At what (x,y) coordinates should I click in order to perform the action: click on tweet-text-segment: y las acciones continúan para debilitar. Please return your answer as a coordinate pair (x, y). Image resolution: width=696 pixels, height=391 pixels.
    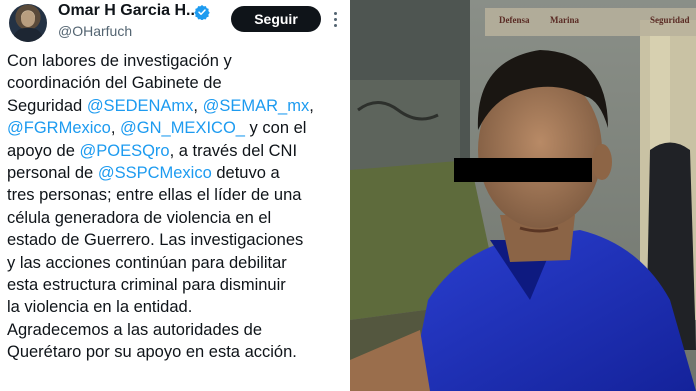
    Looking at the image, I should click on (147, 262).